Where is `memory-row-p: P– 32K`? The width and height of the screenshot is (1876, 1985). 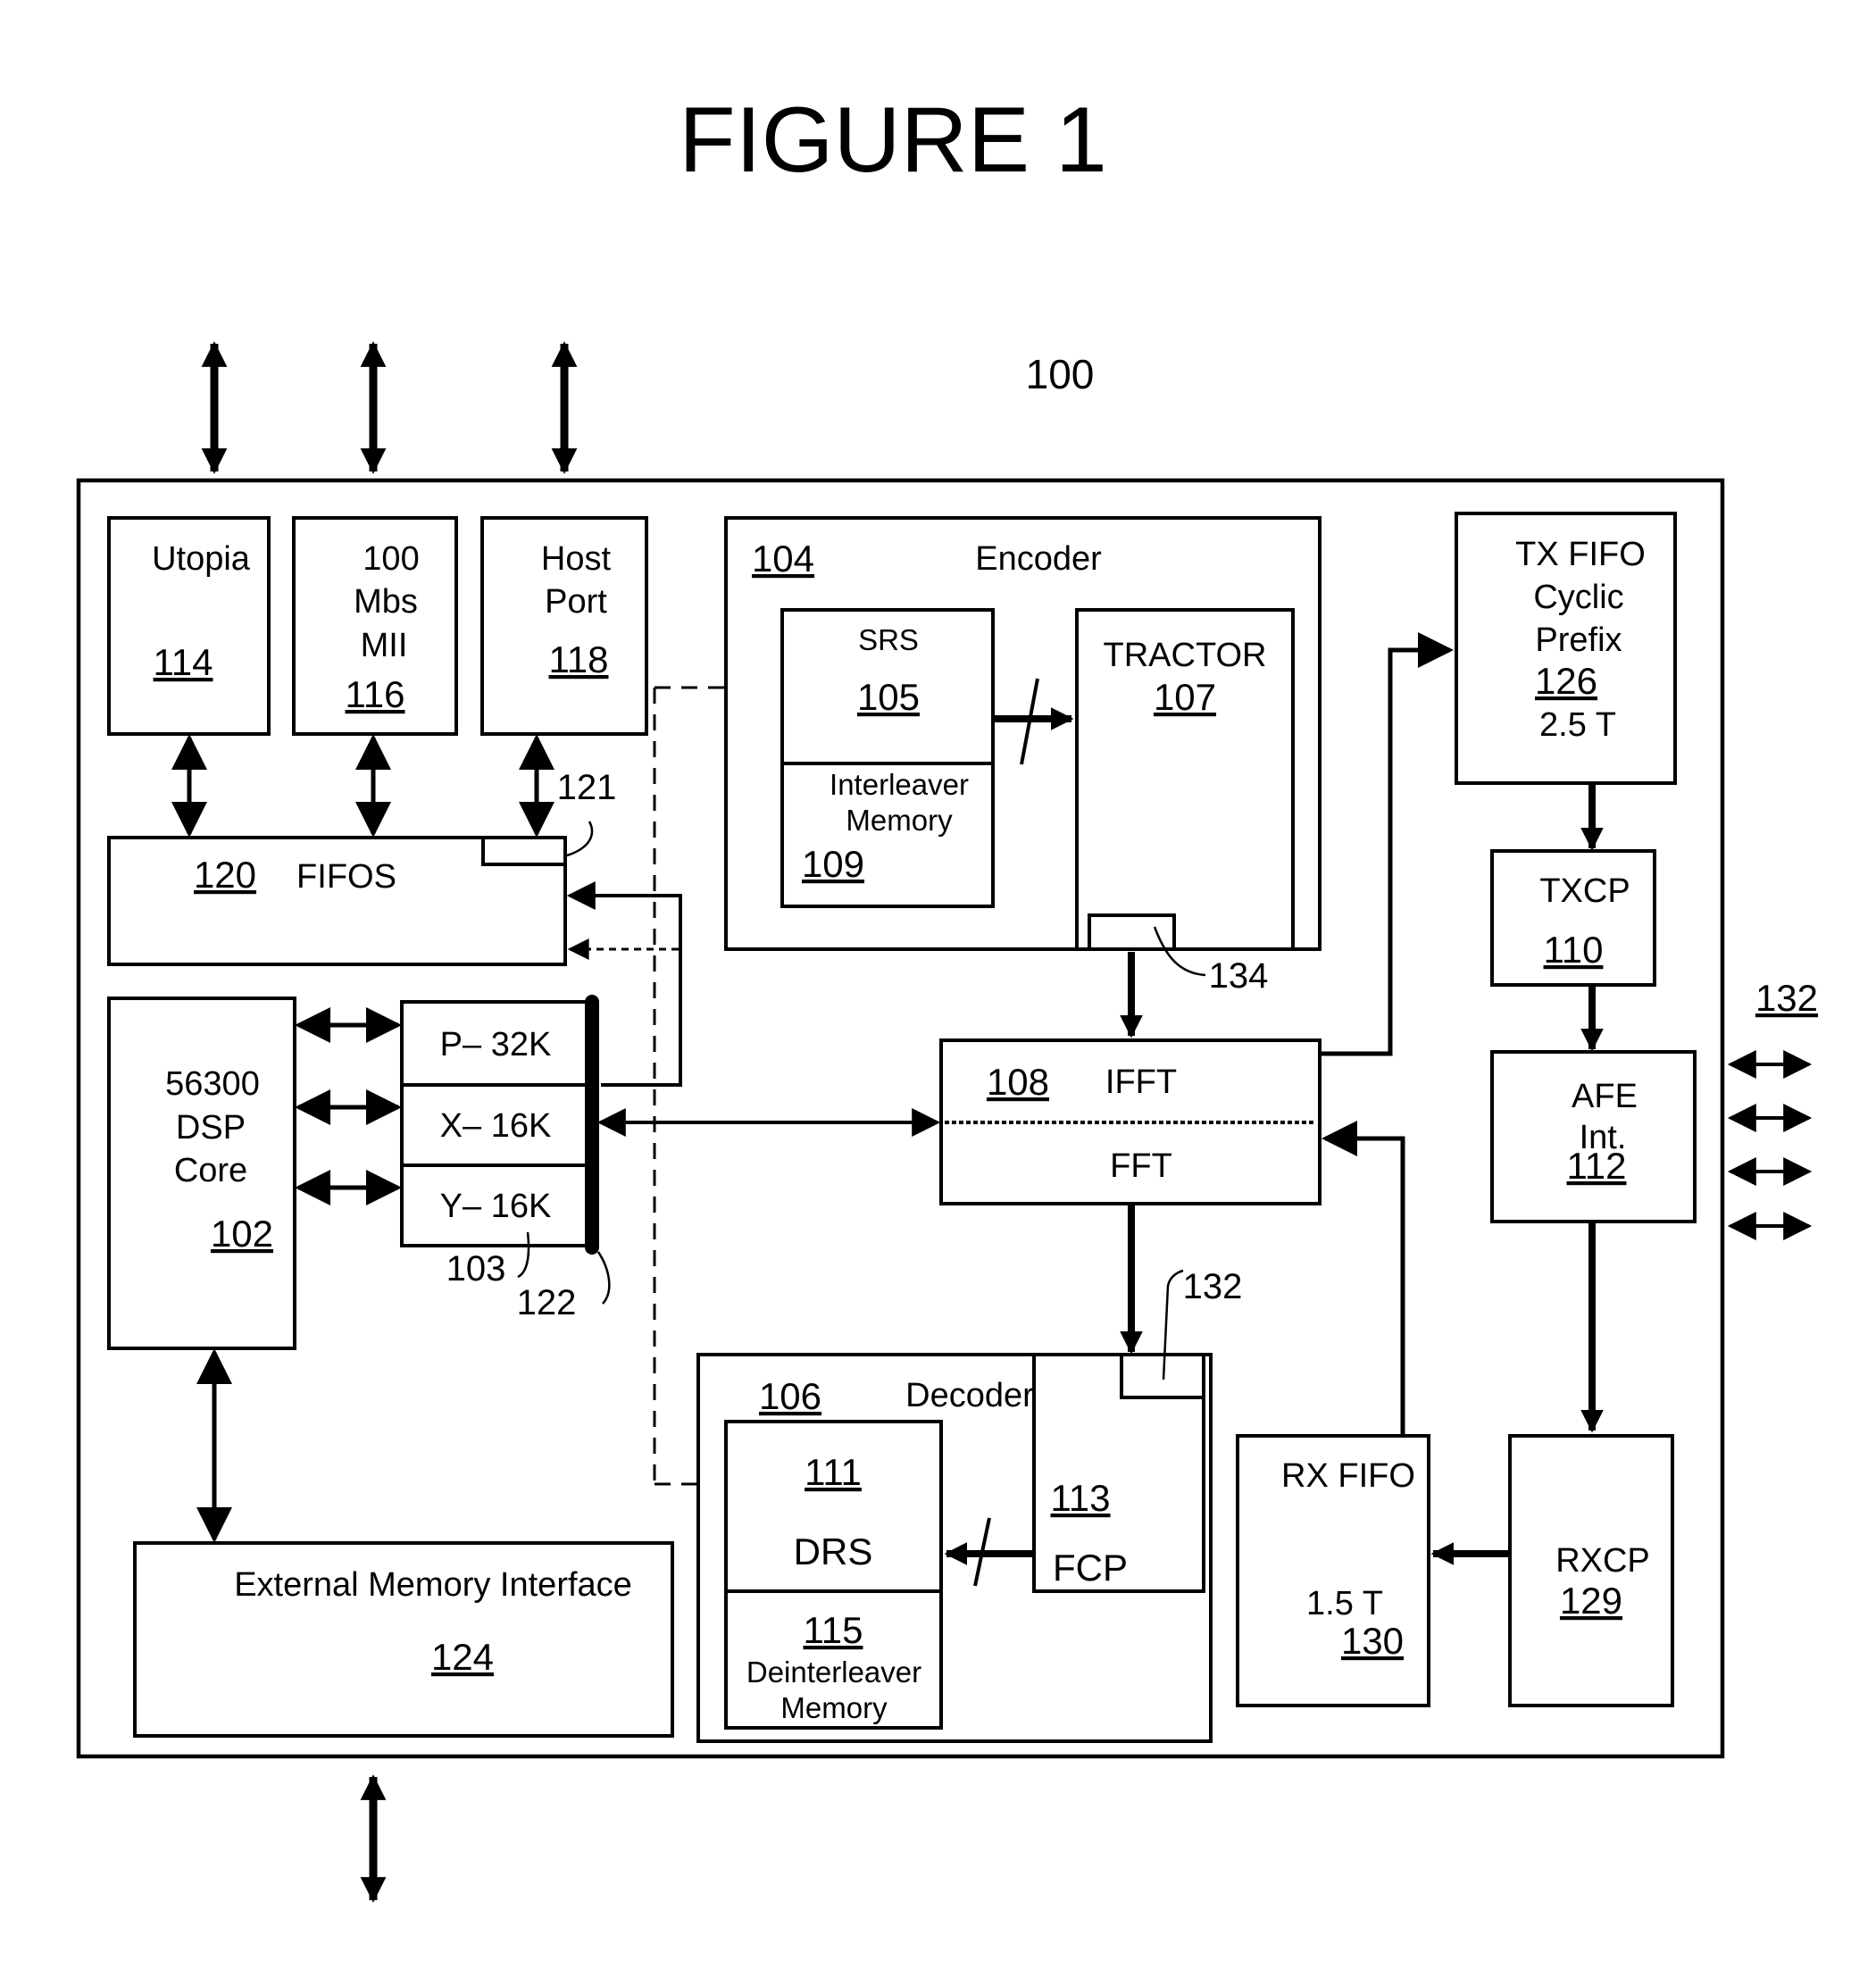 memory-row-p: P– 32K is located at coordinates (496, 1044).